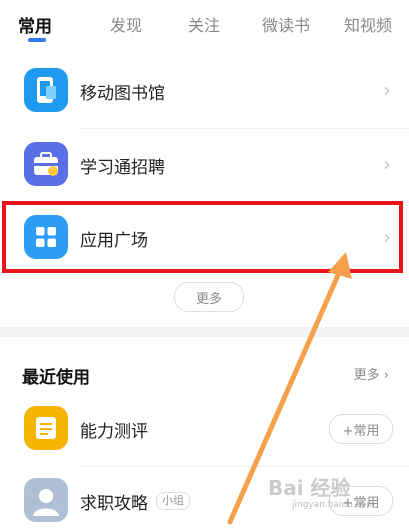  I want to click on watermark-url: jingyan.baidu.com, so click(334, 505).